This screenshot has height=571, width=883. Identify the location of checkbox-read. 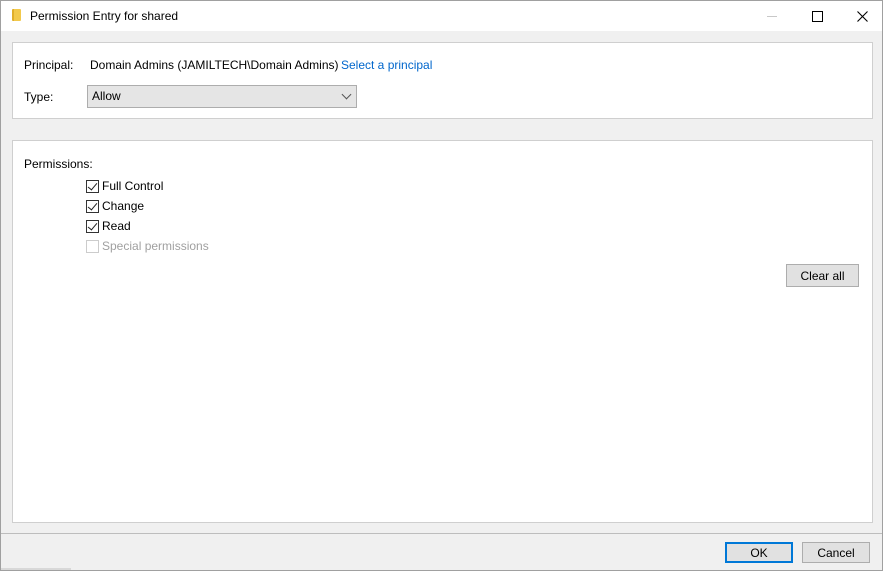
(92, 226).